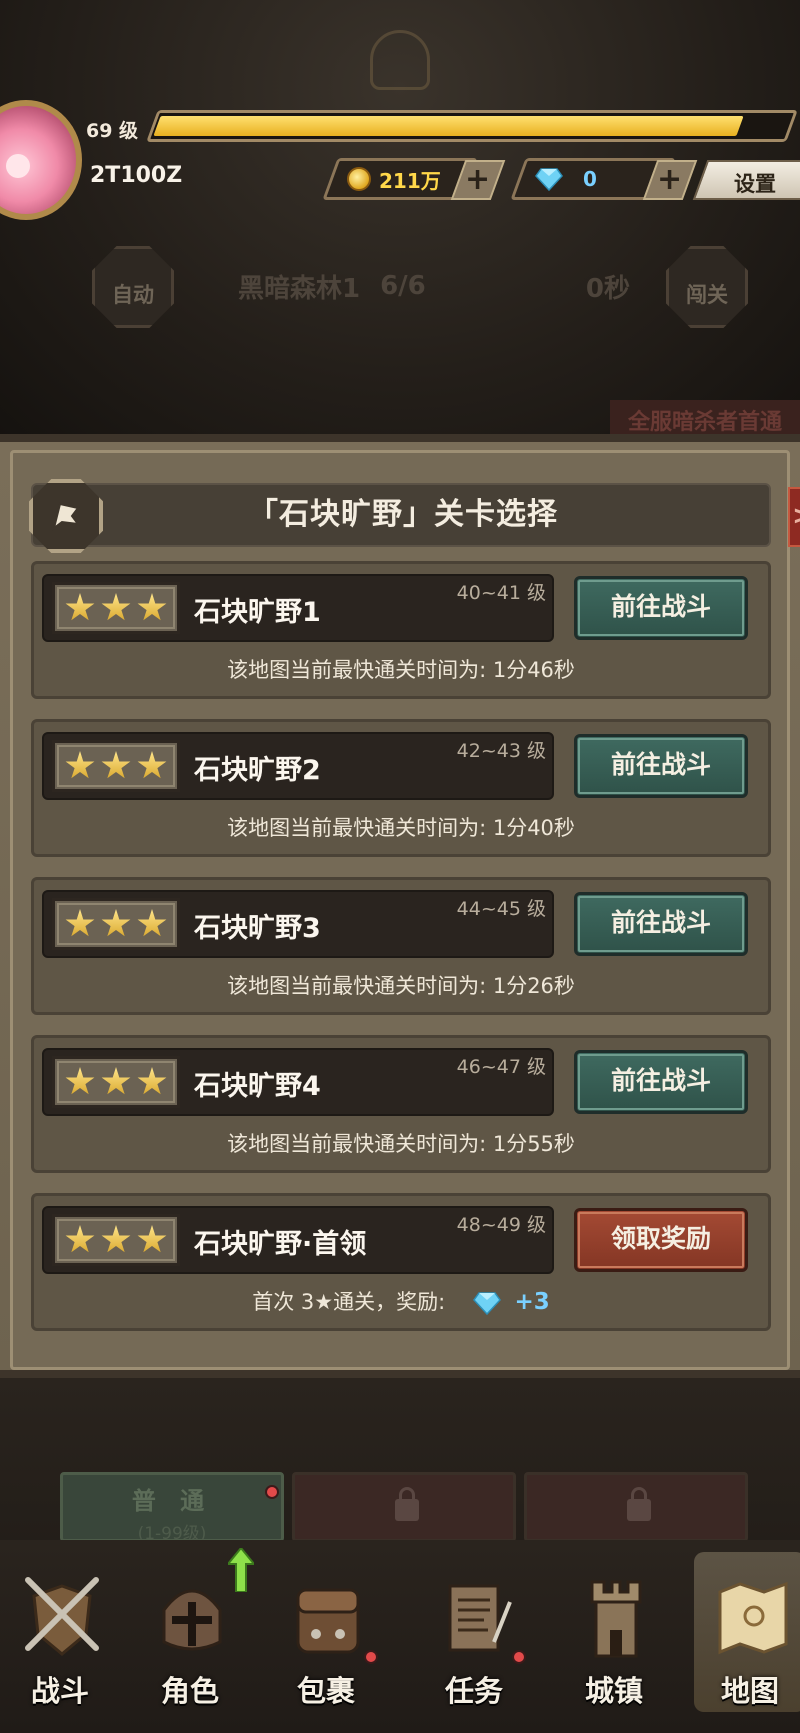 The height and width of the screenshot is (1733, 800). What do you see at coordinates (480, 1618) in the screenshot?
I see `scroll-icon` at bounding box center [480, 1618].